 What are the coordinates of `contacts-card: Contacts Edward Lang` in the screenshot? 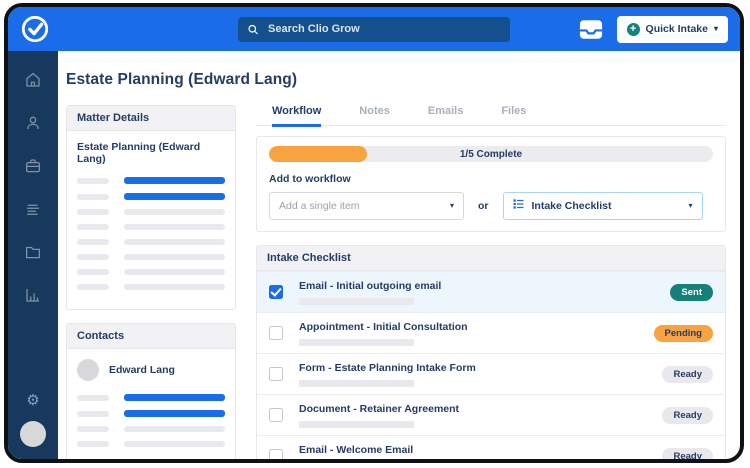 It's located at (151, 391).